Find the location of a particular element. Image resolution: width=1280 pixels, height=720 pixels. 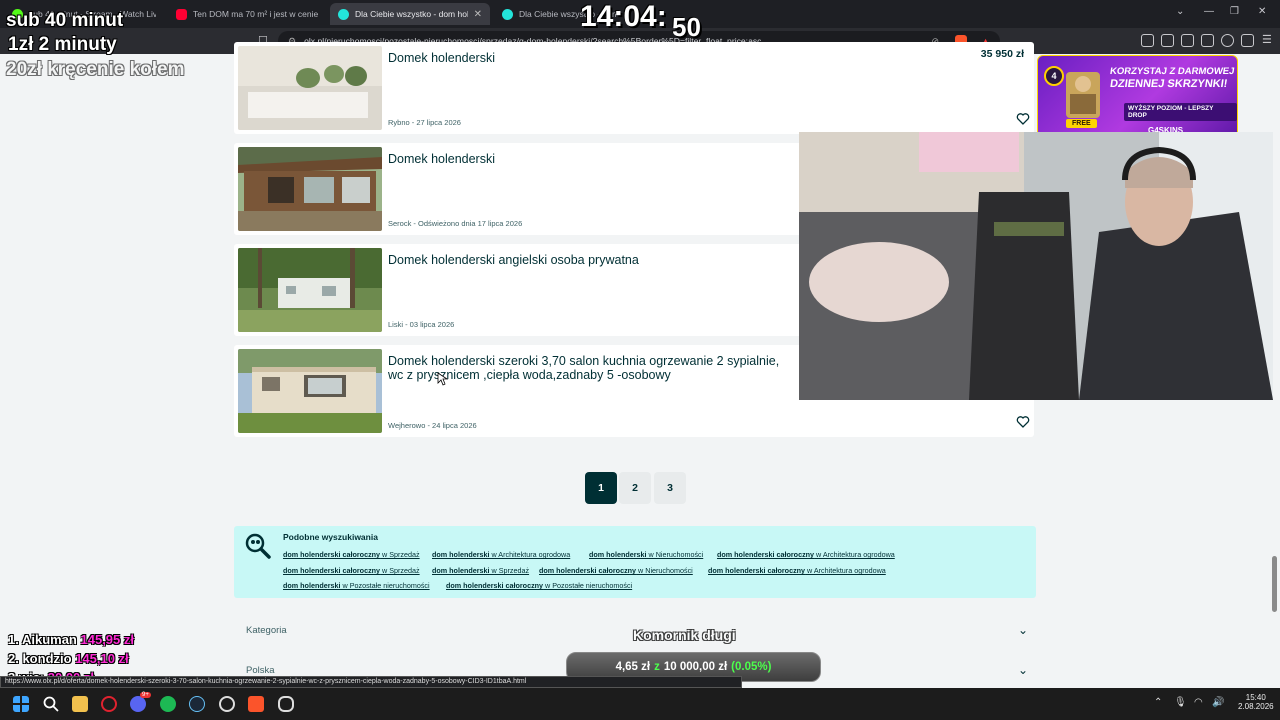

tab-label: Dla Ciebie wszystko - dom holen is located at coordinates (411, 14).